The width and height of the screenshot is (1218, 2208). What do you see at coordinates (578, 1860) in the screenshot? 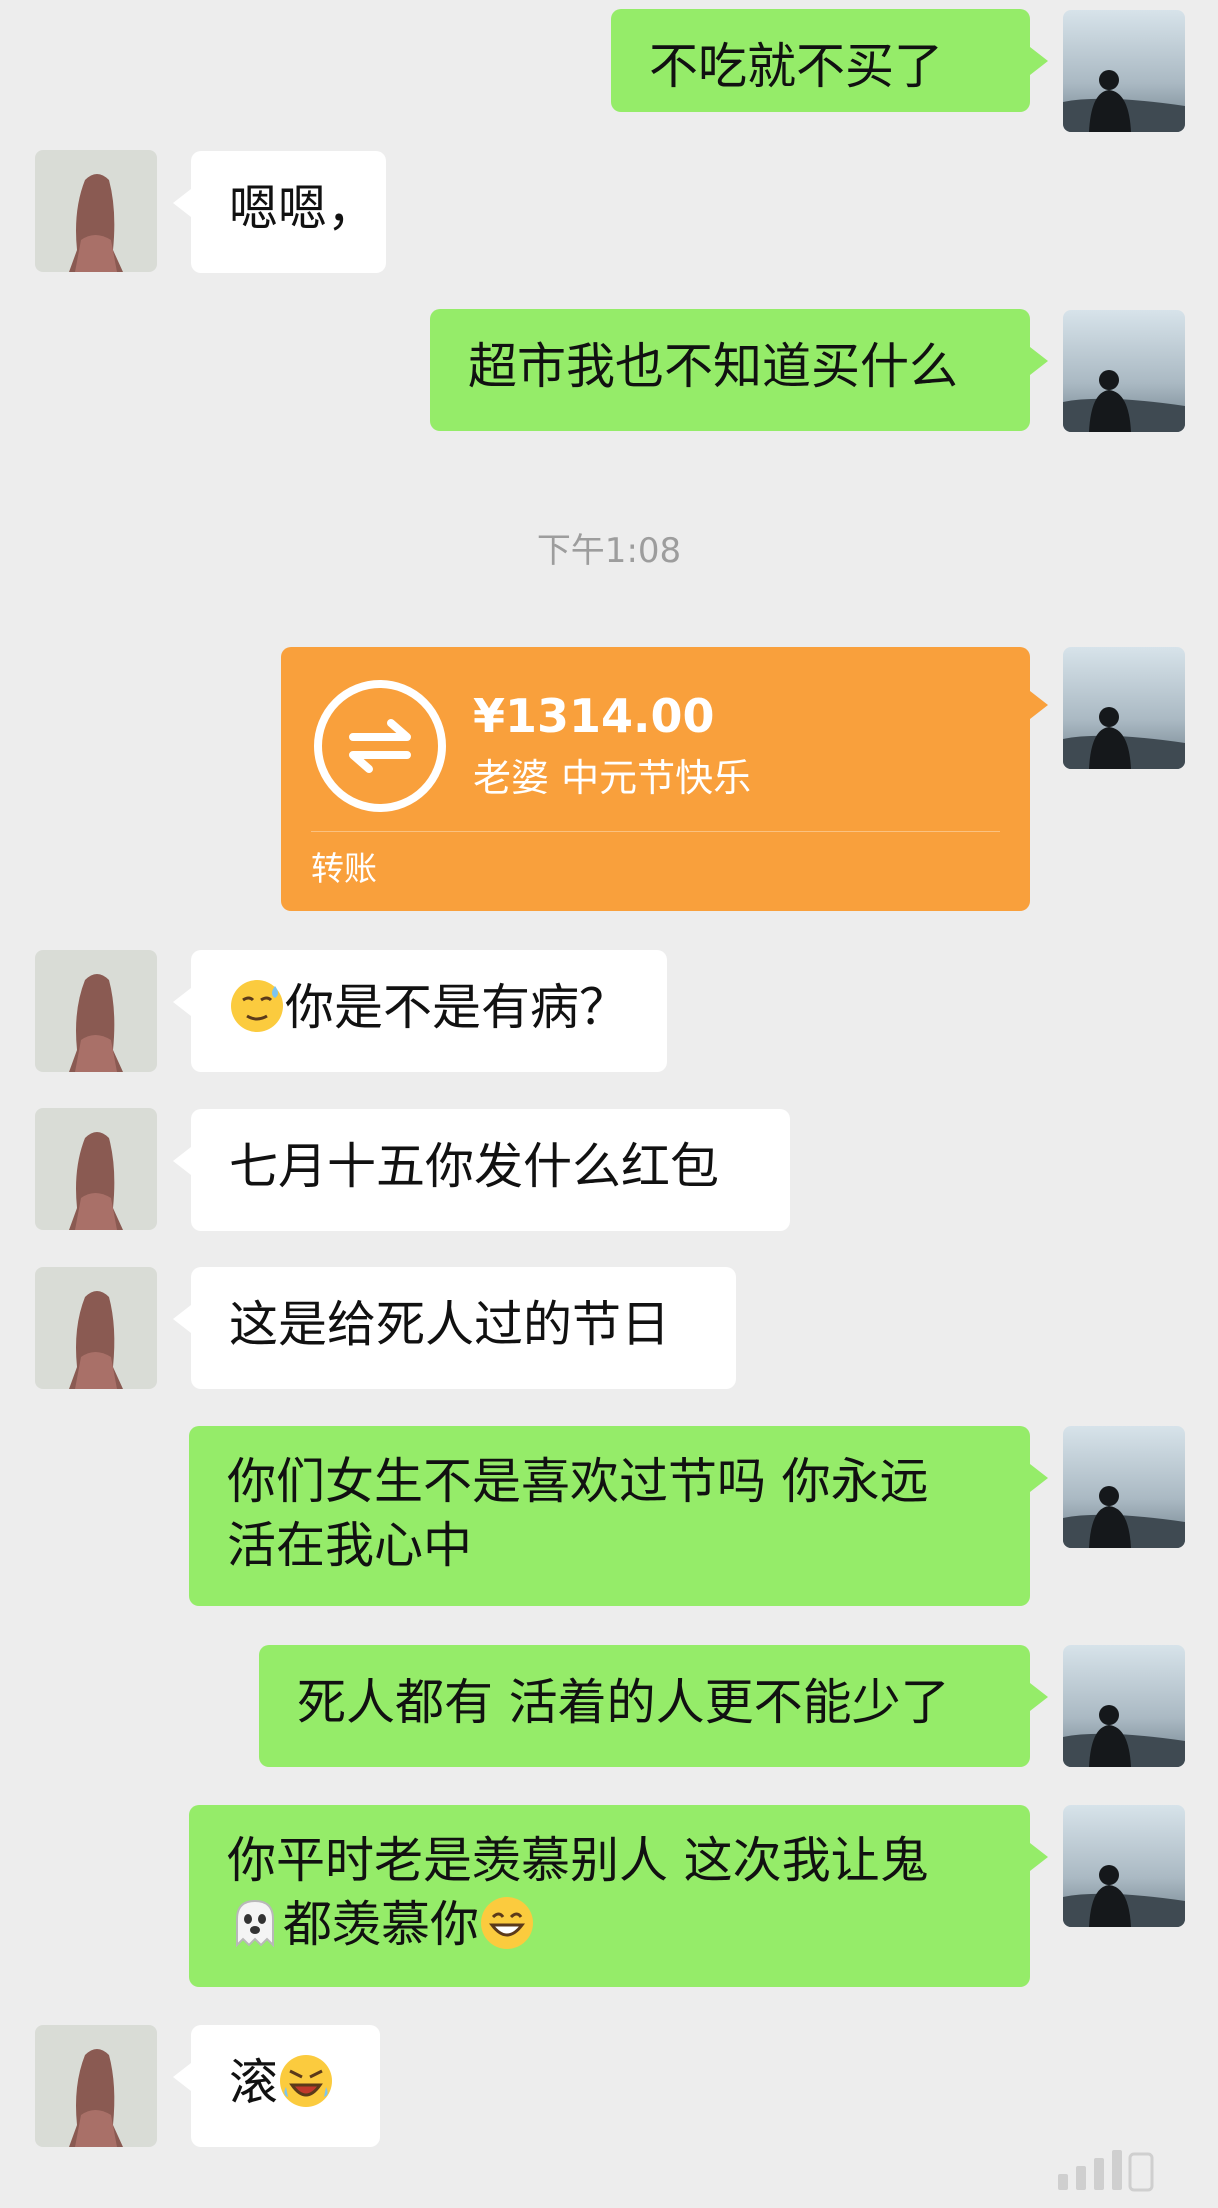
I see `message-text-line: 你平时老是羡慕别人 这次我让鬼` at bounding box center [578, 1860].